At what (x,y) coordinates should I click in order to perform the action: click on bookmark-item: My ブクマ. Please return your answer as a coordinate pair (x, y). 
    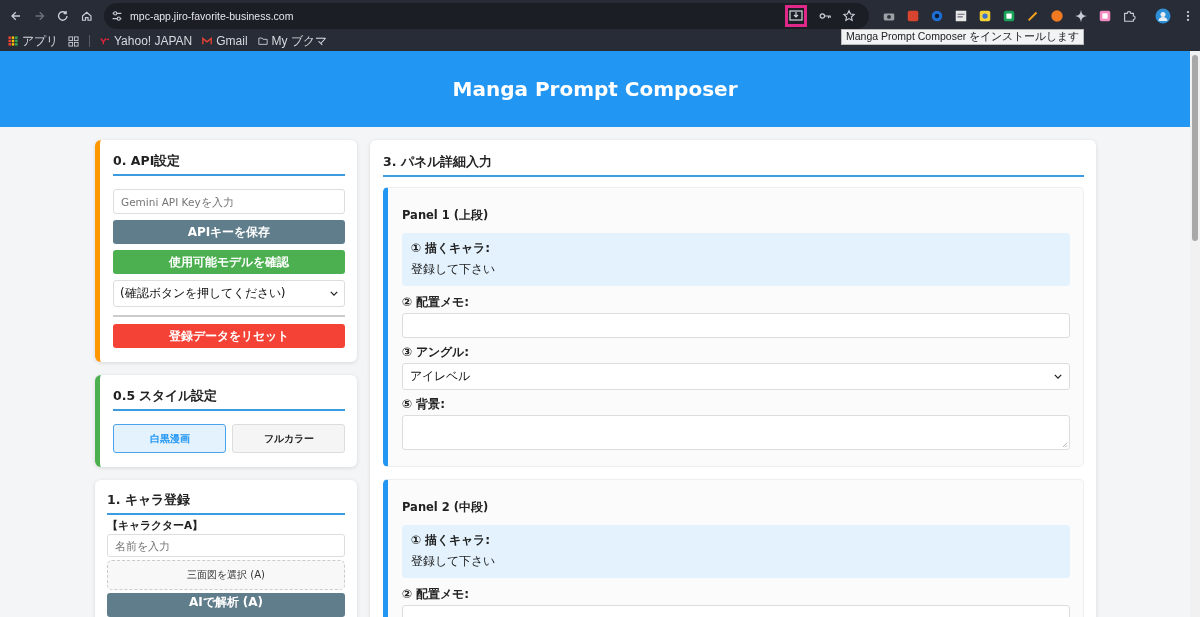
    Looking at the image, I should click on (292, 41).